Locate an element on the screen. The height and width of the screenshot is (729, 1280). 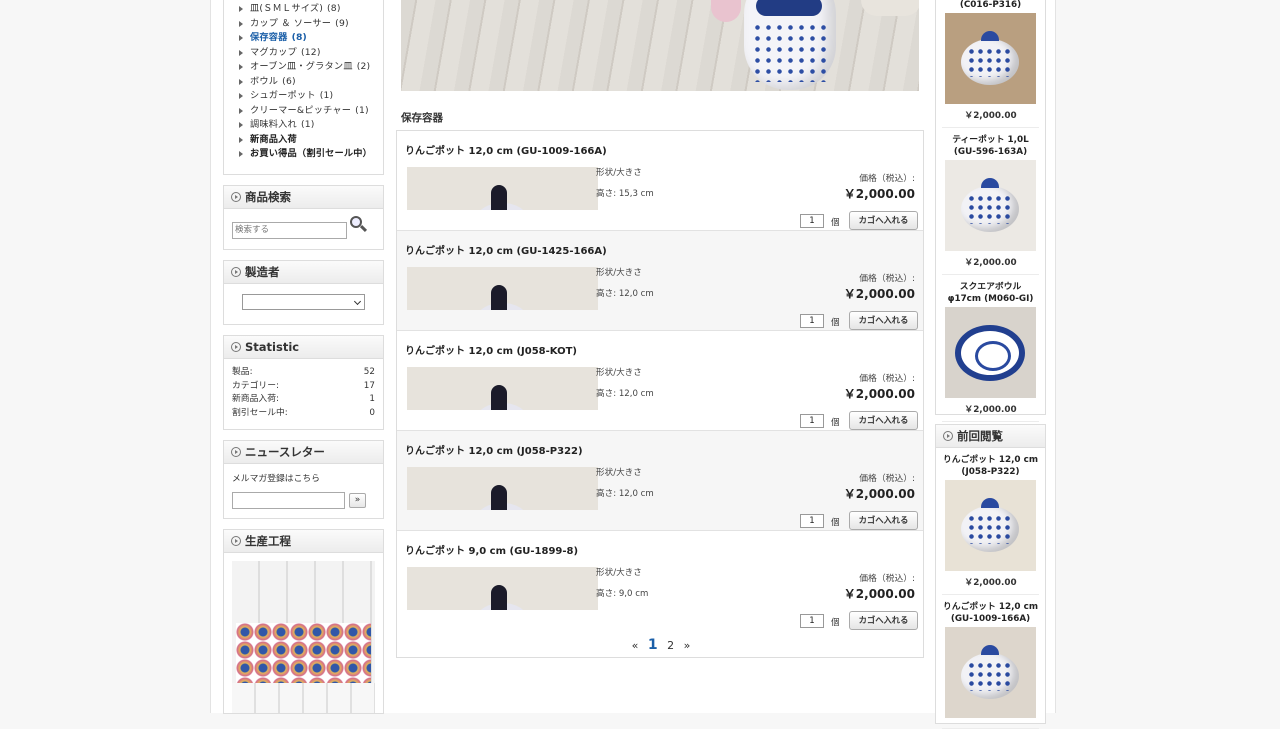
featured-product: (C016-P316) ￥2,000.00 is located at coordinates (990, 64).